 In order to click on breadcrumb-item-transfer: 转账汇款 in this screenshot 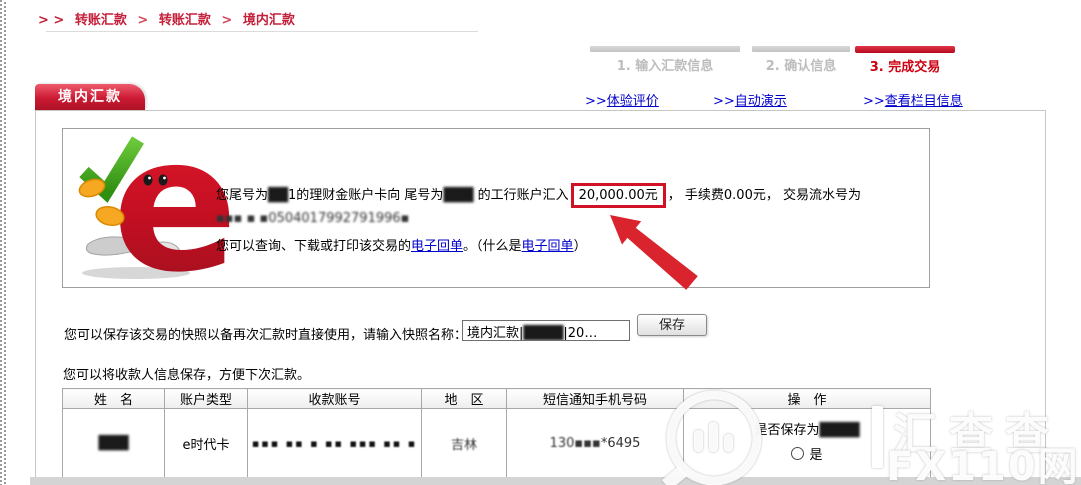, I will do `click(101, 20)`.